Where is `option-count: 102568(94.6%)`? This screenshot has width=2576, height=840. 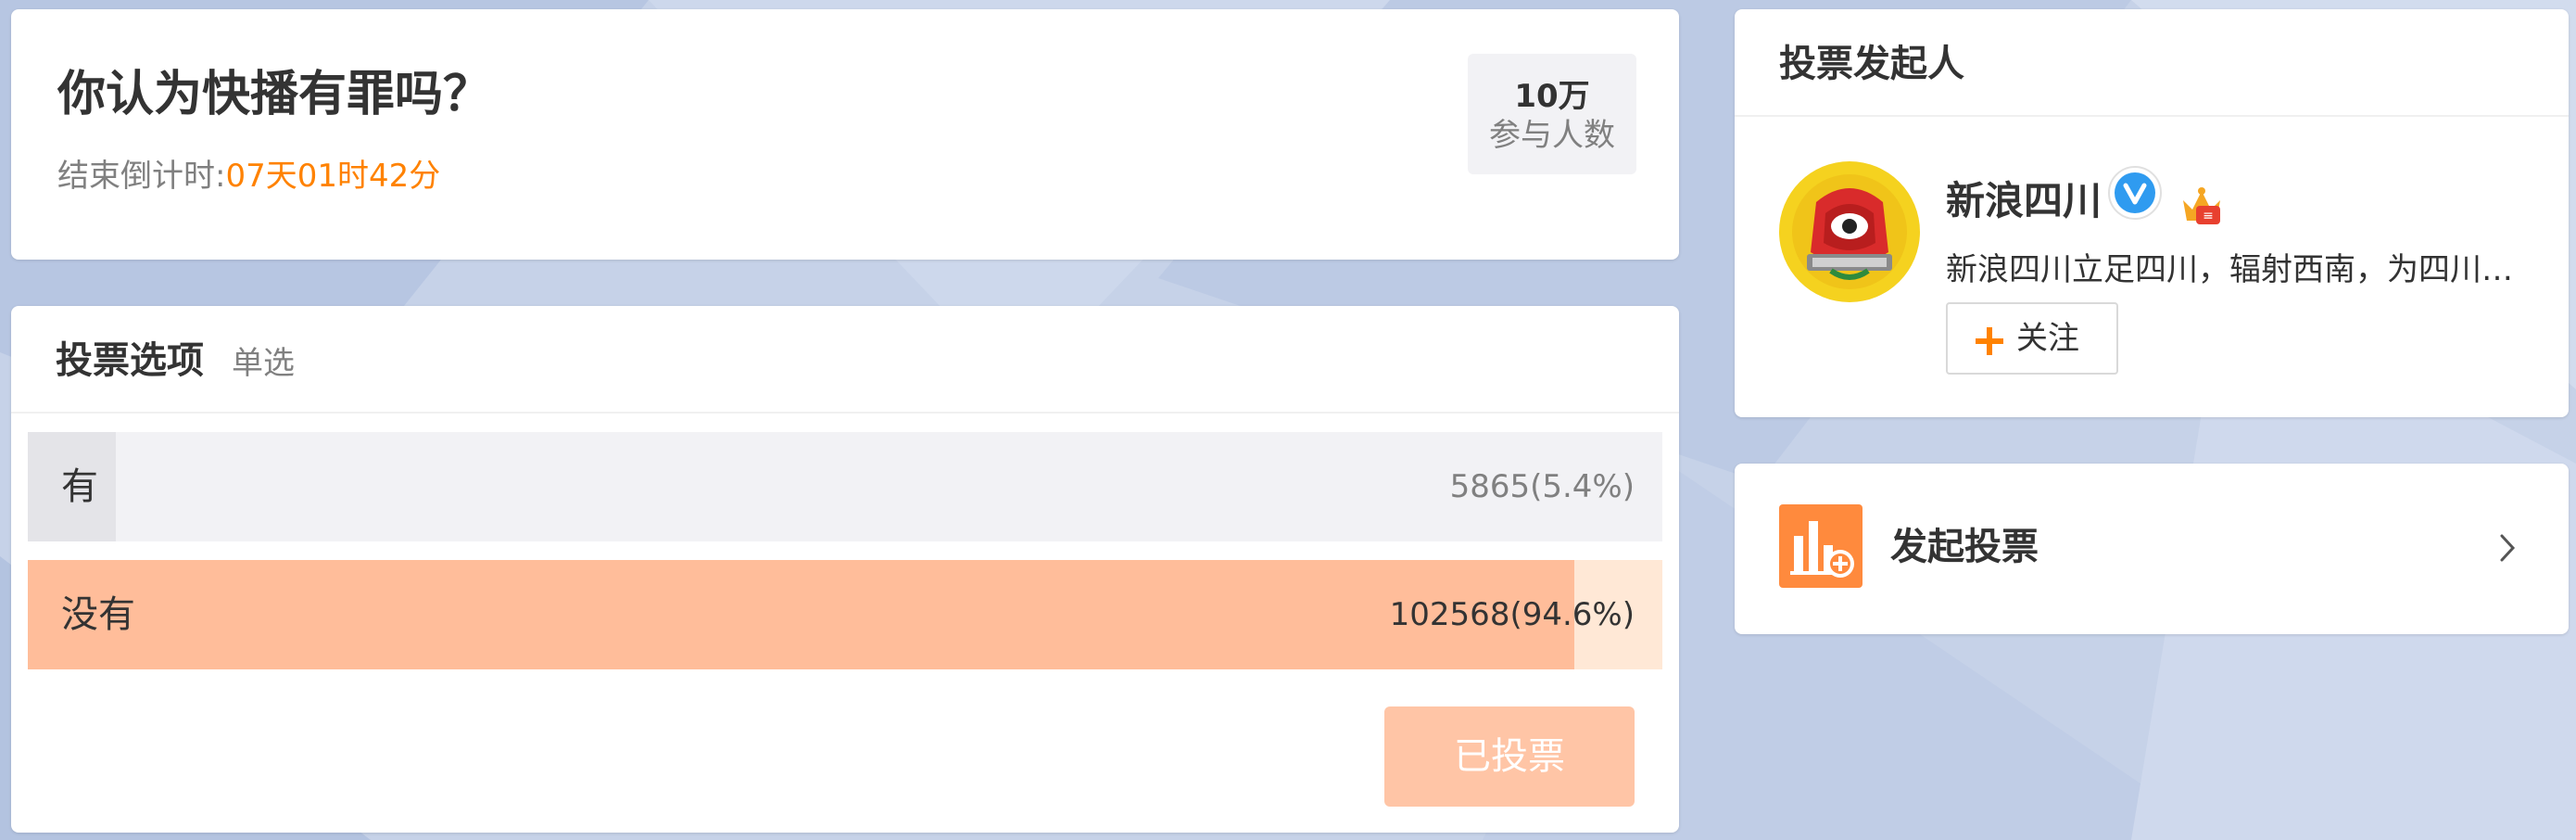
option-count: 102568(94.6%) is located at coordinates (1512, 614).